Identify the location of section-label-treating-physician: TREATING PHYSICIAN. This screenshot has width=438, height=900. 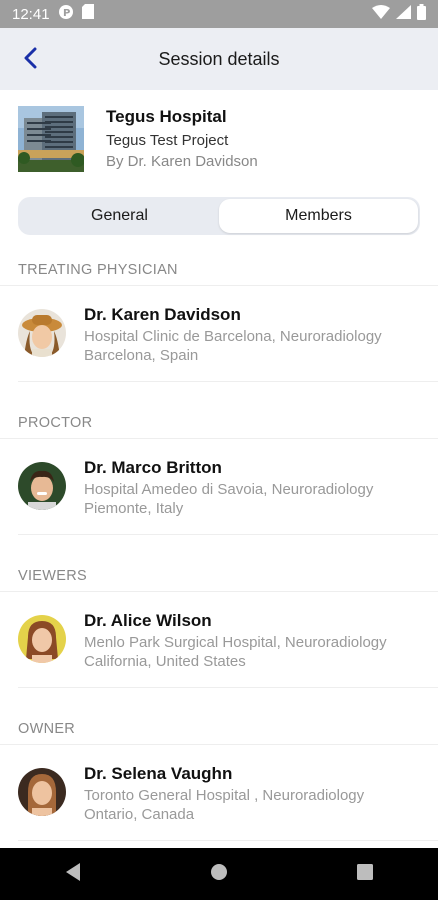
(98, 270).